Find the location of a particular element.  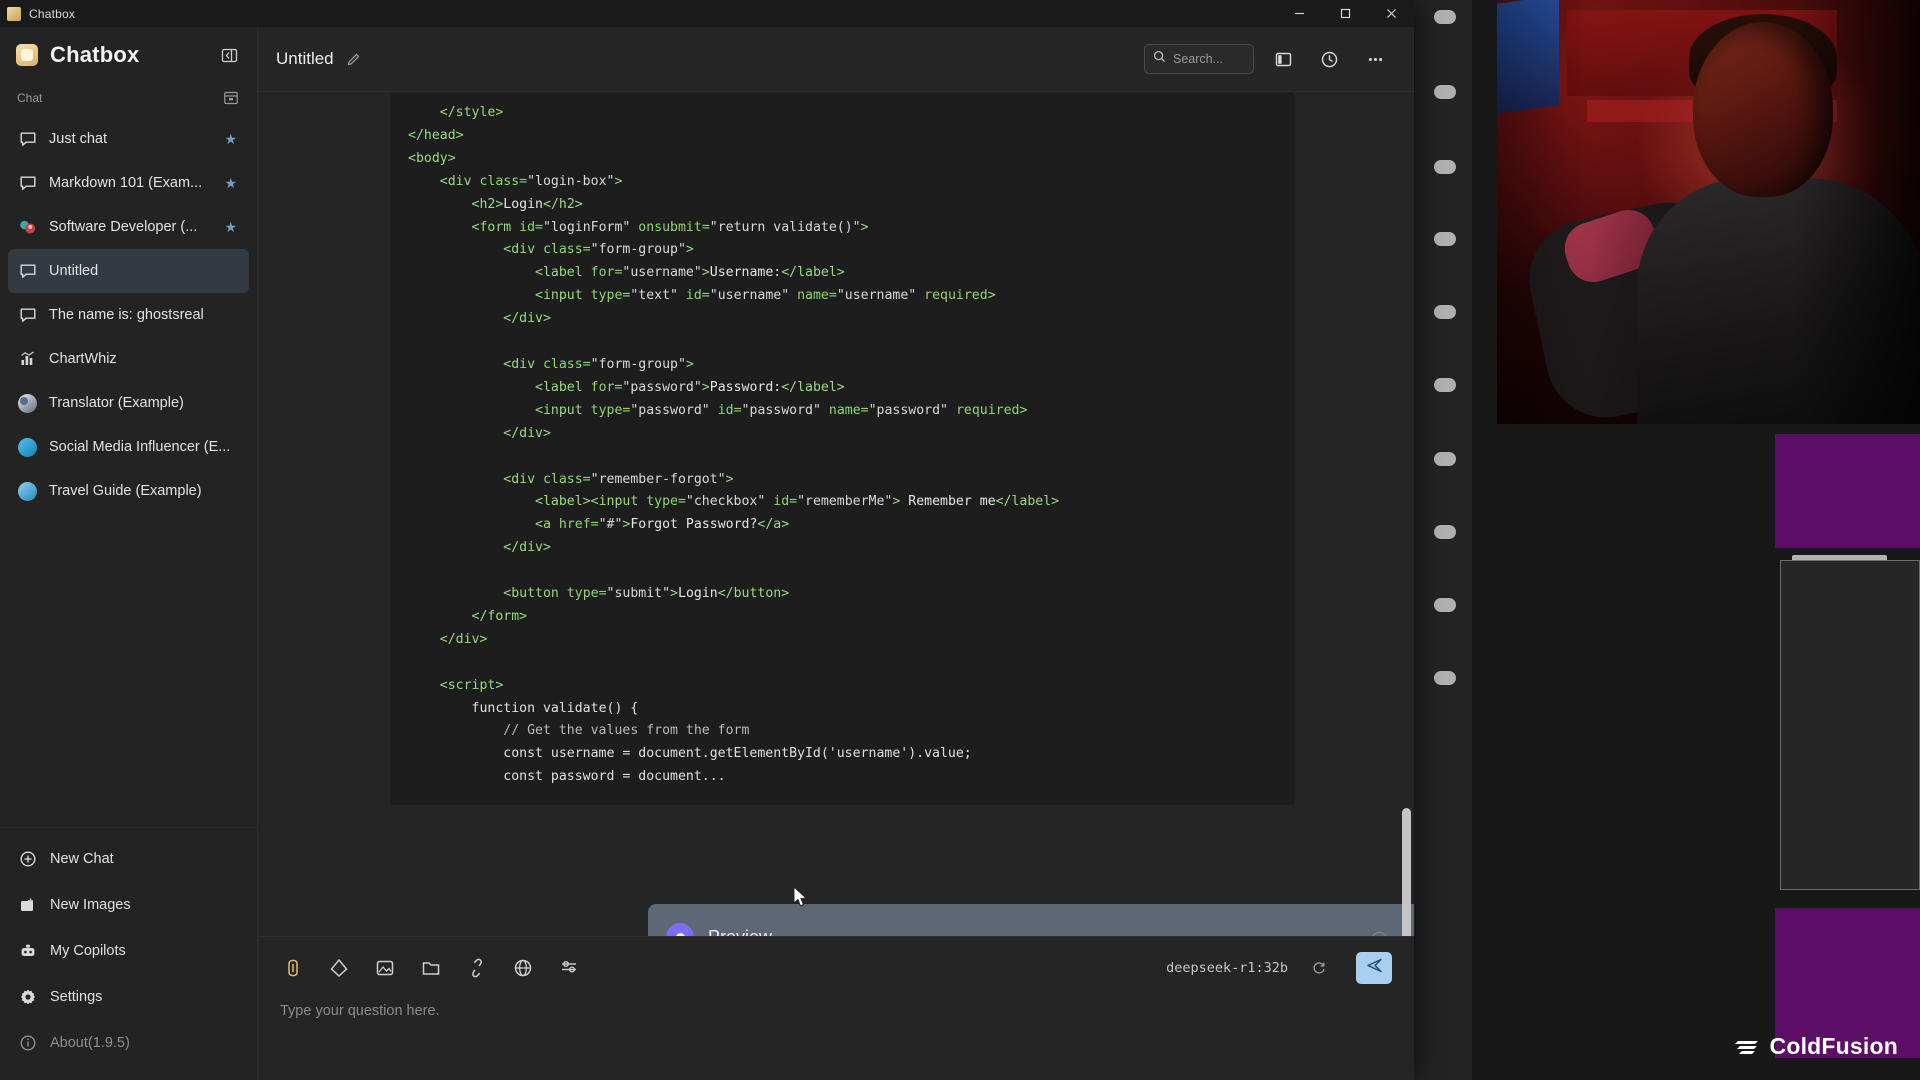

preview-play-icon is located at coordinates (680, 929).